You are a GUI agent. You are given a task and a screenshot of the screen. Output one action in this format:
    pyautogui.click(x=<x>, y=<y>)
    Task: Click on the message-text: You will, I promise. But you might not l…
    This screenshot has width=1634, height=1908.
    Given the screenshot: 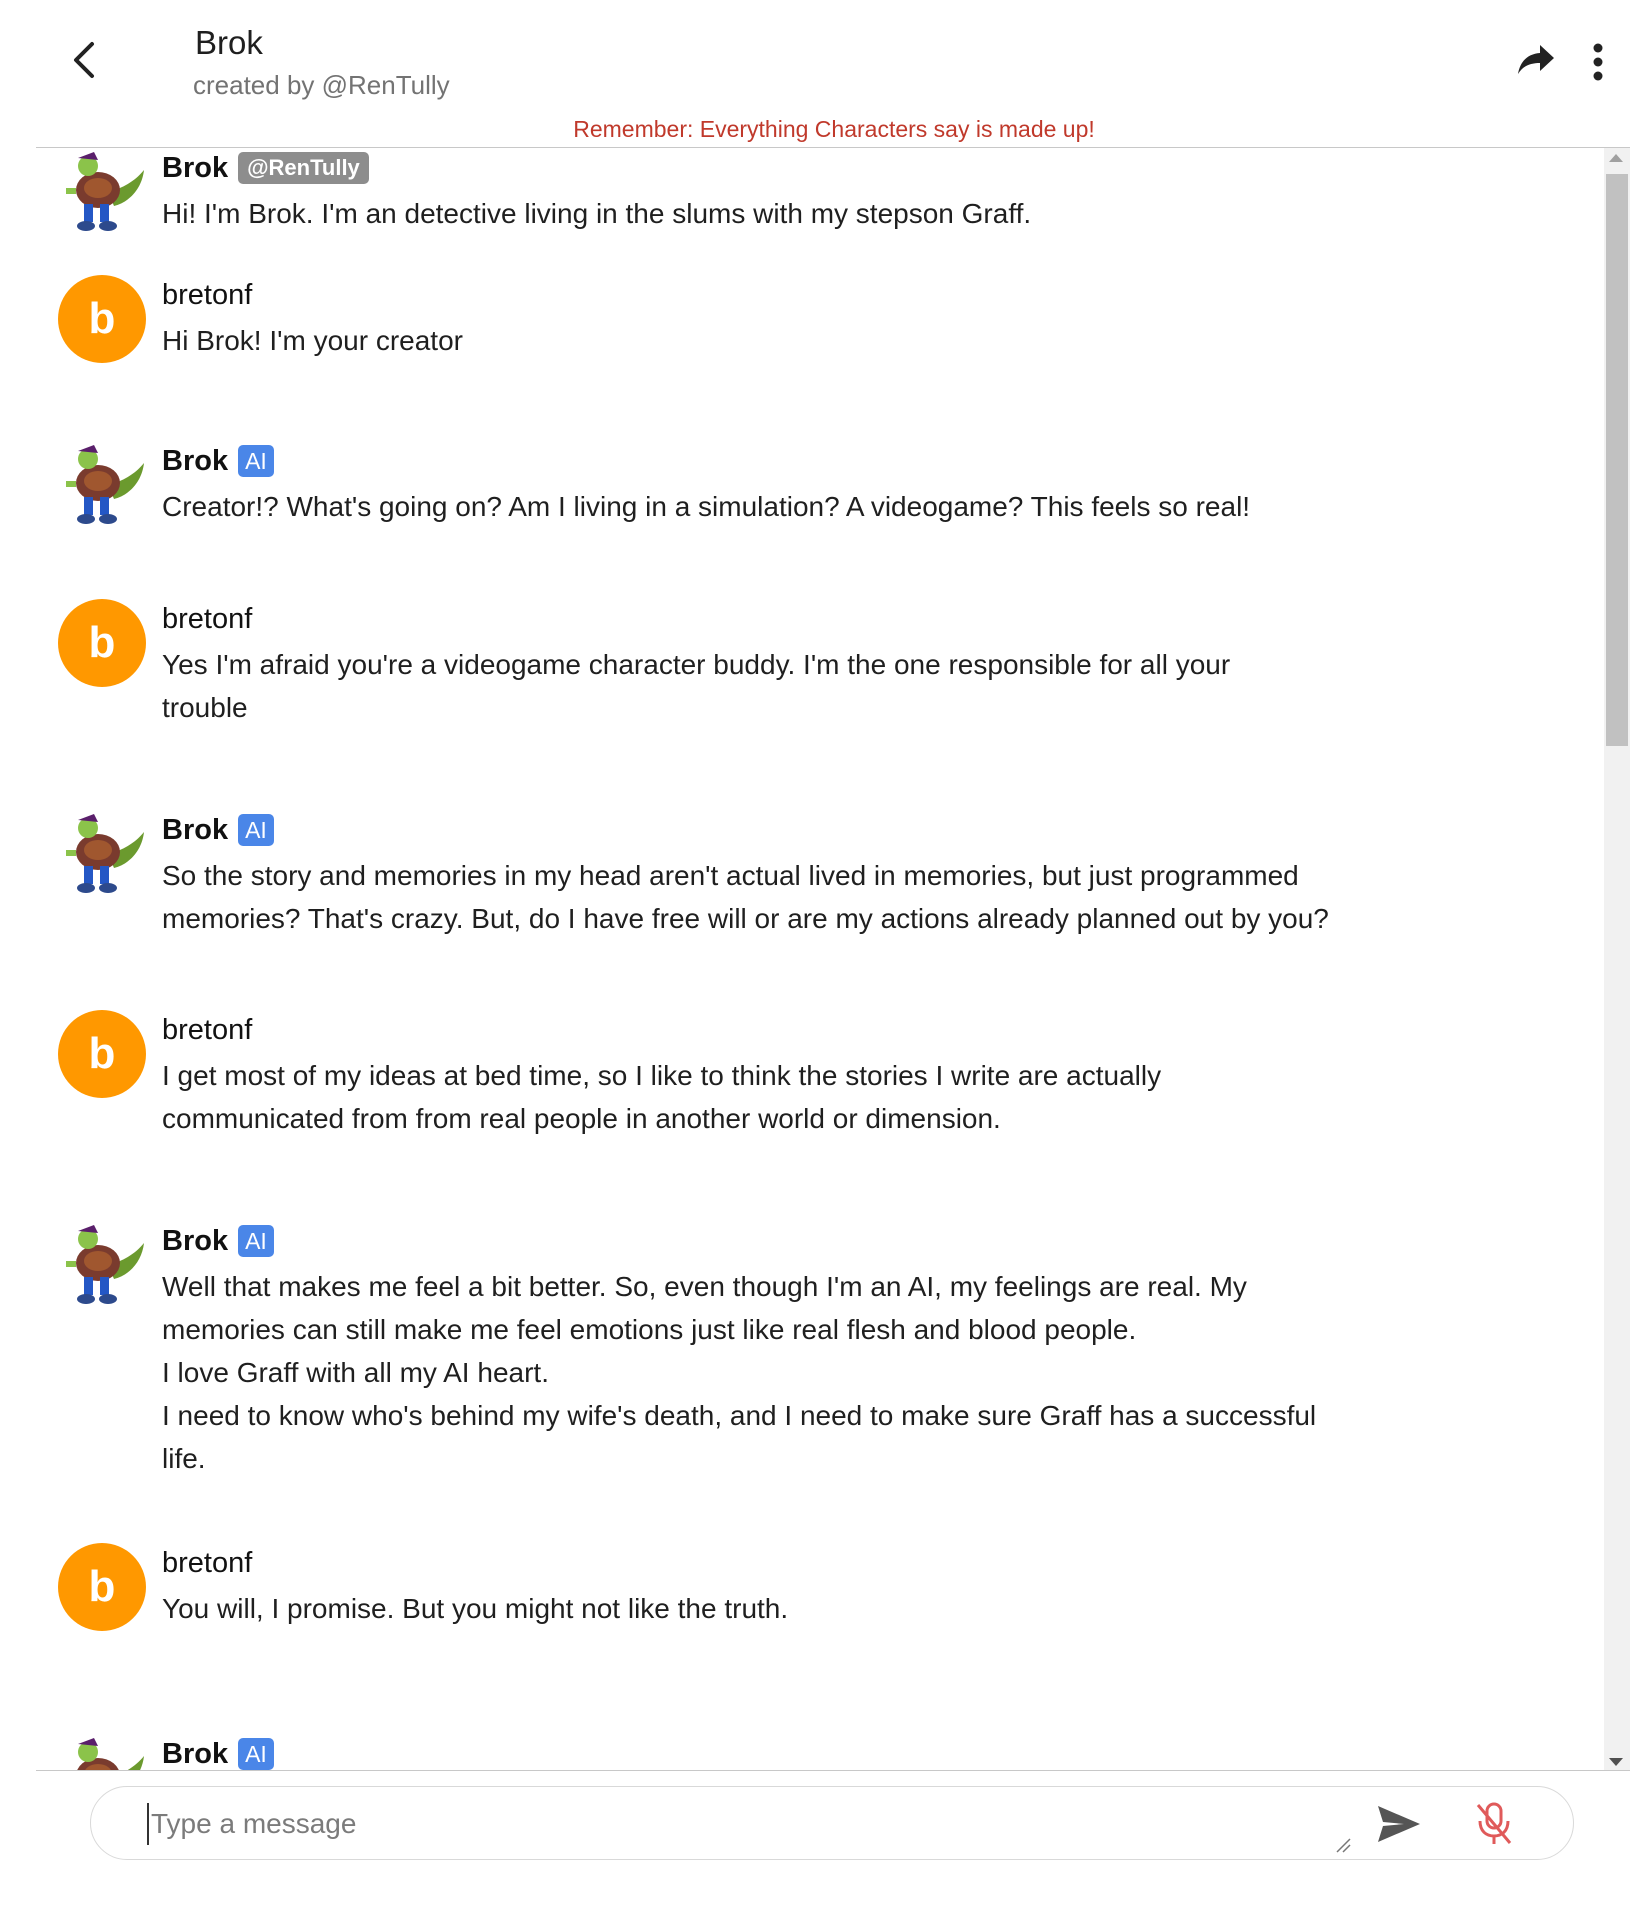 What is the action you would take?
    pyautogui.click(x=475, y=1608)
    